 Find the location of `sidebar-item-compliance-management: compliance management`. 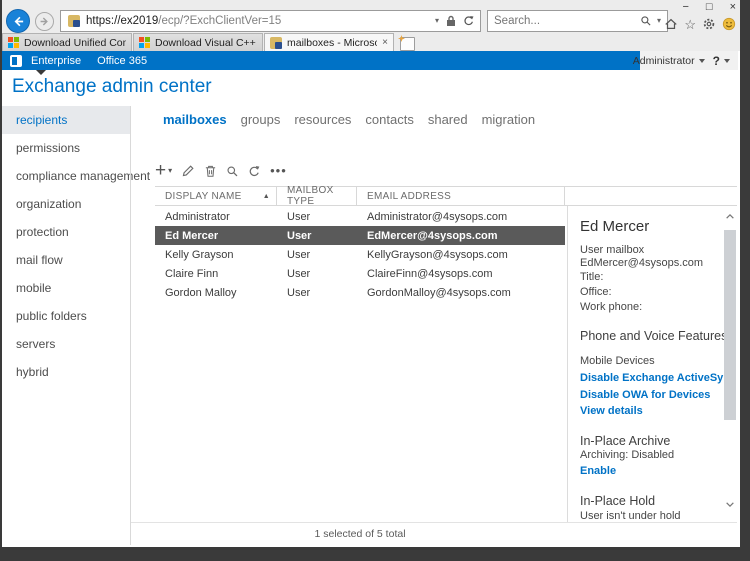

sidebar-item-compliance-management: compliance management is located at coordinates (76, 176).